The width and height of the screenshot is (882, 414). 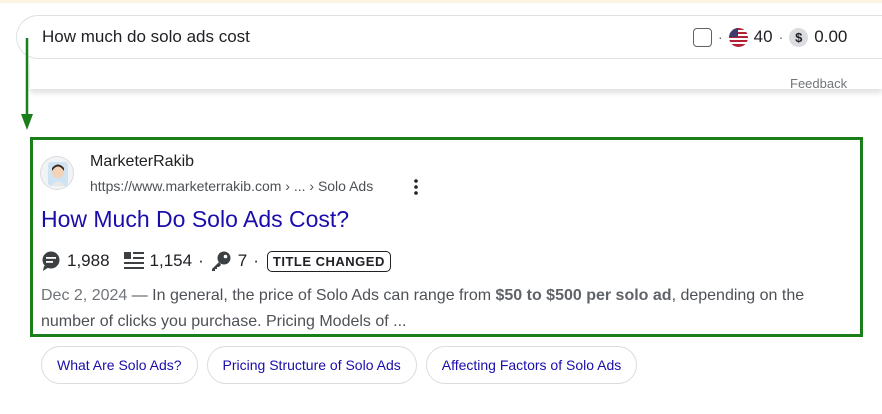 What do you see at coordinates (195, 219) in the screenshot?
I see `result-title-link: How Much Do Solo Ads Cost?` at bounding box center [195, 219].